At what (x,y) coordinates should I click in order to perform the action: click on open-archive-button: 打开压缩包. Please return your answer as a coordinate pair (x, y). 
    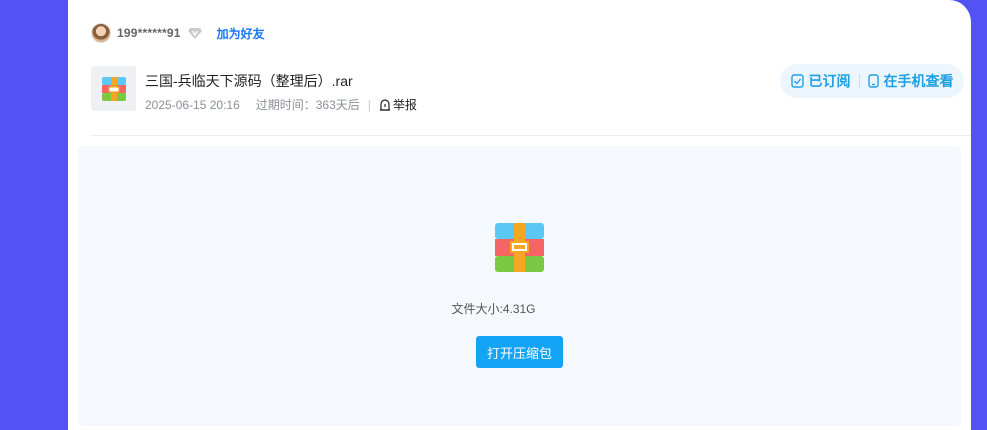
    Looking at the image, I should click on (519, 352).